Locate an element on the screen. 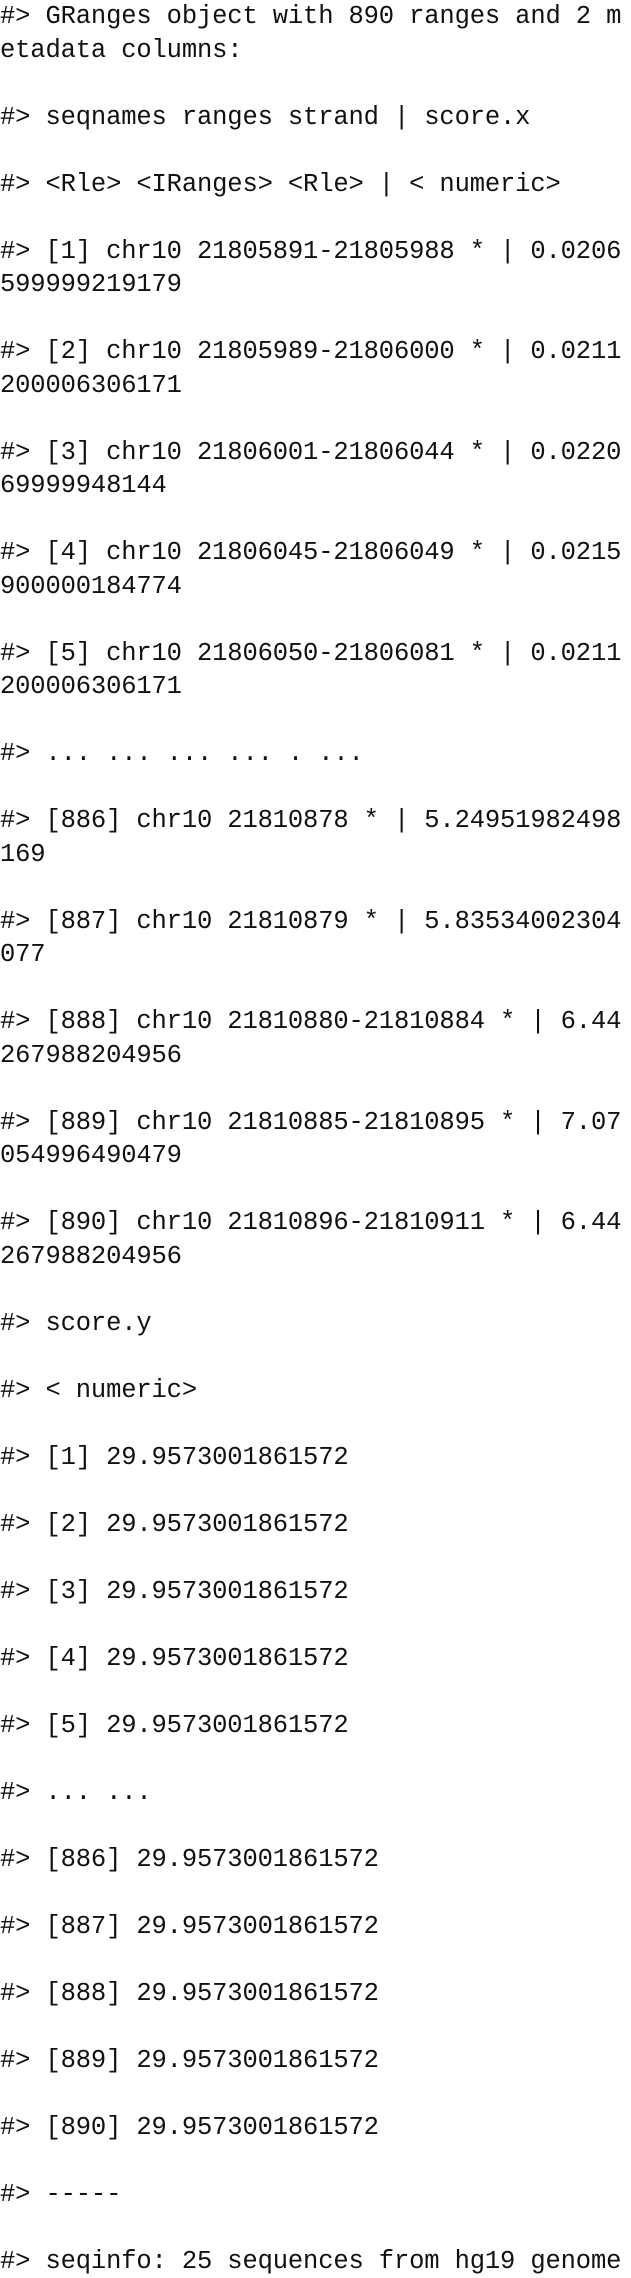  console-line: #> [4] 29.9573001861572 is located at coordinates (315, 1659).